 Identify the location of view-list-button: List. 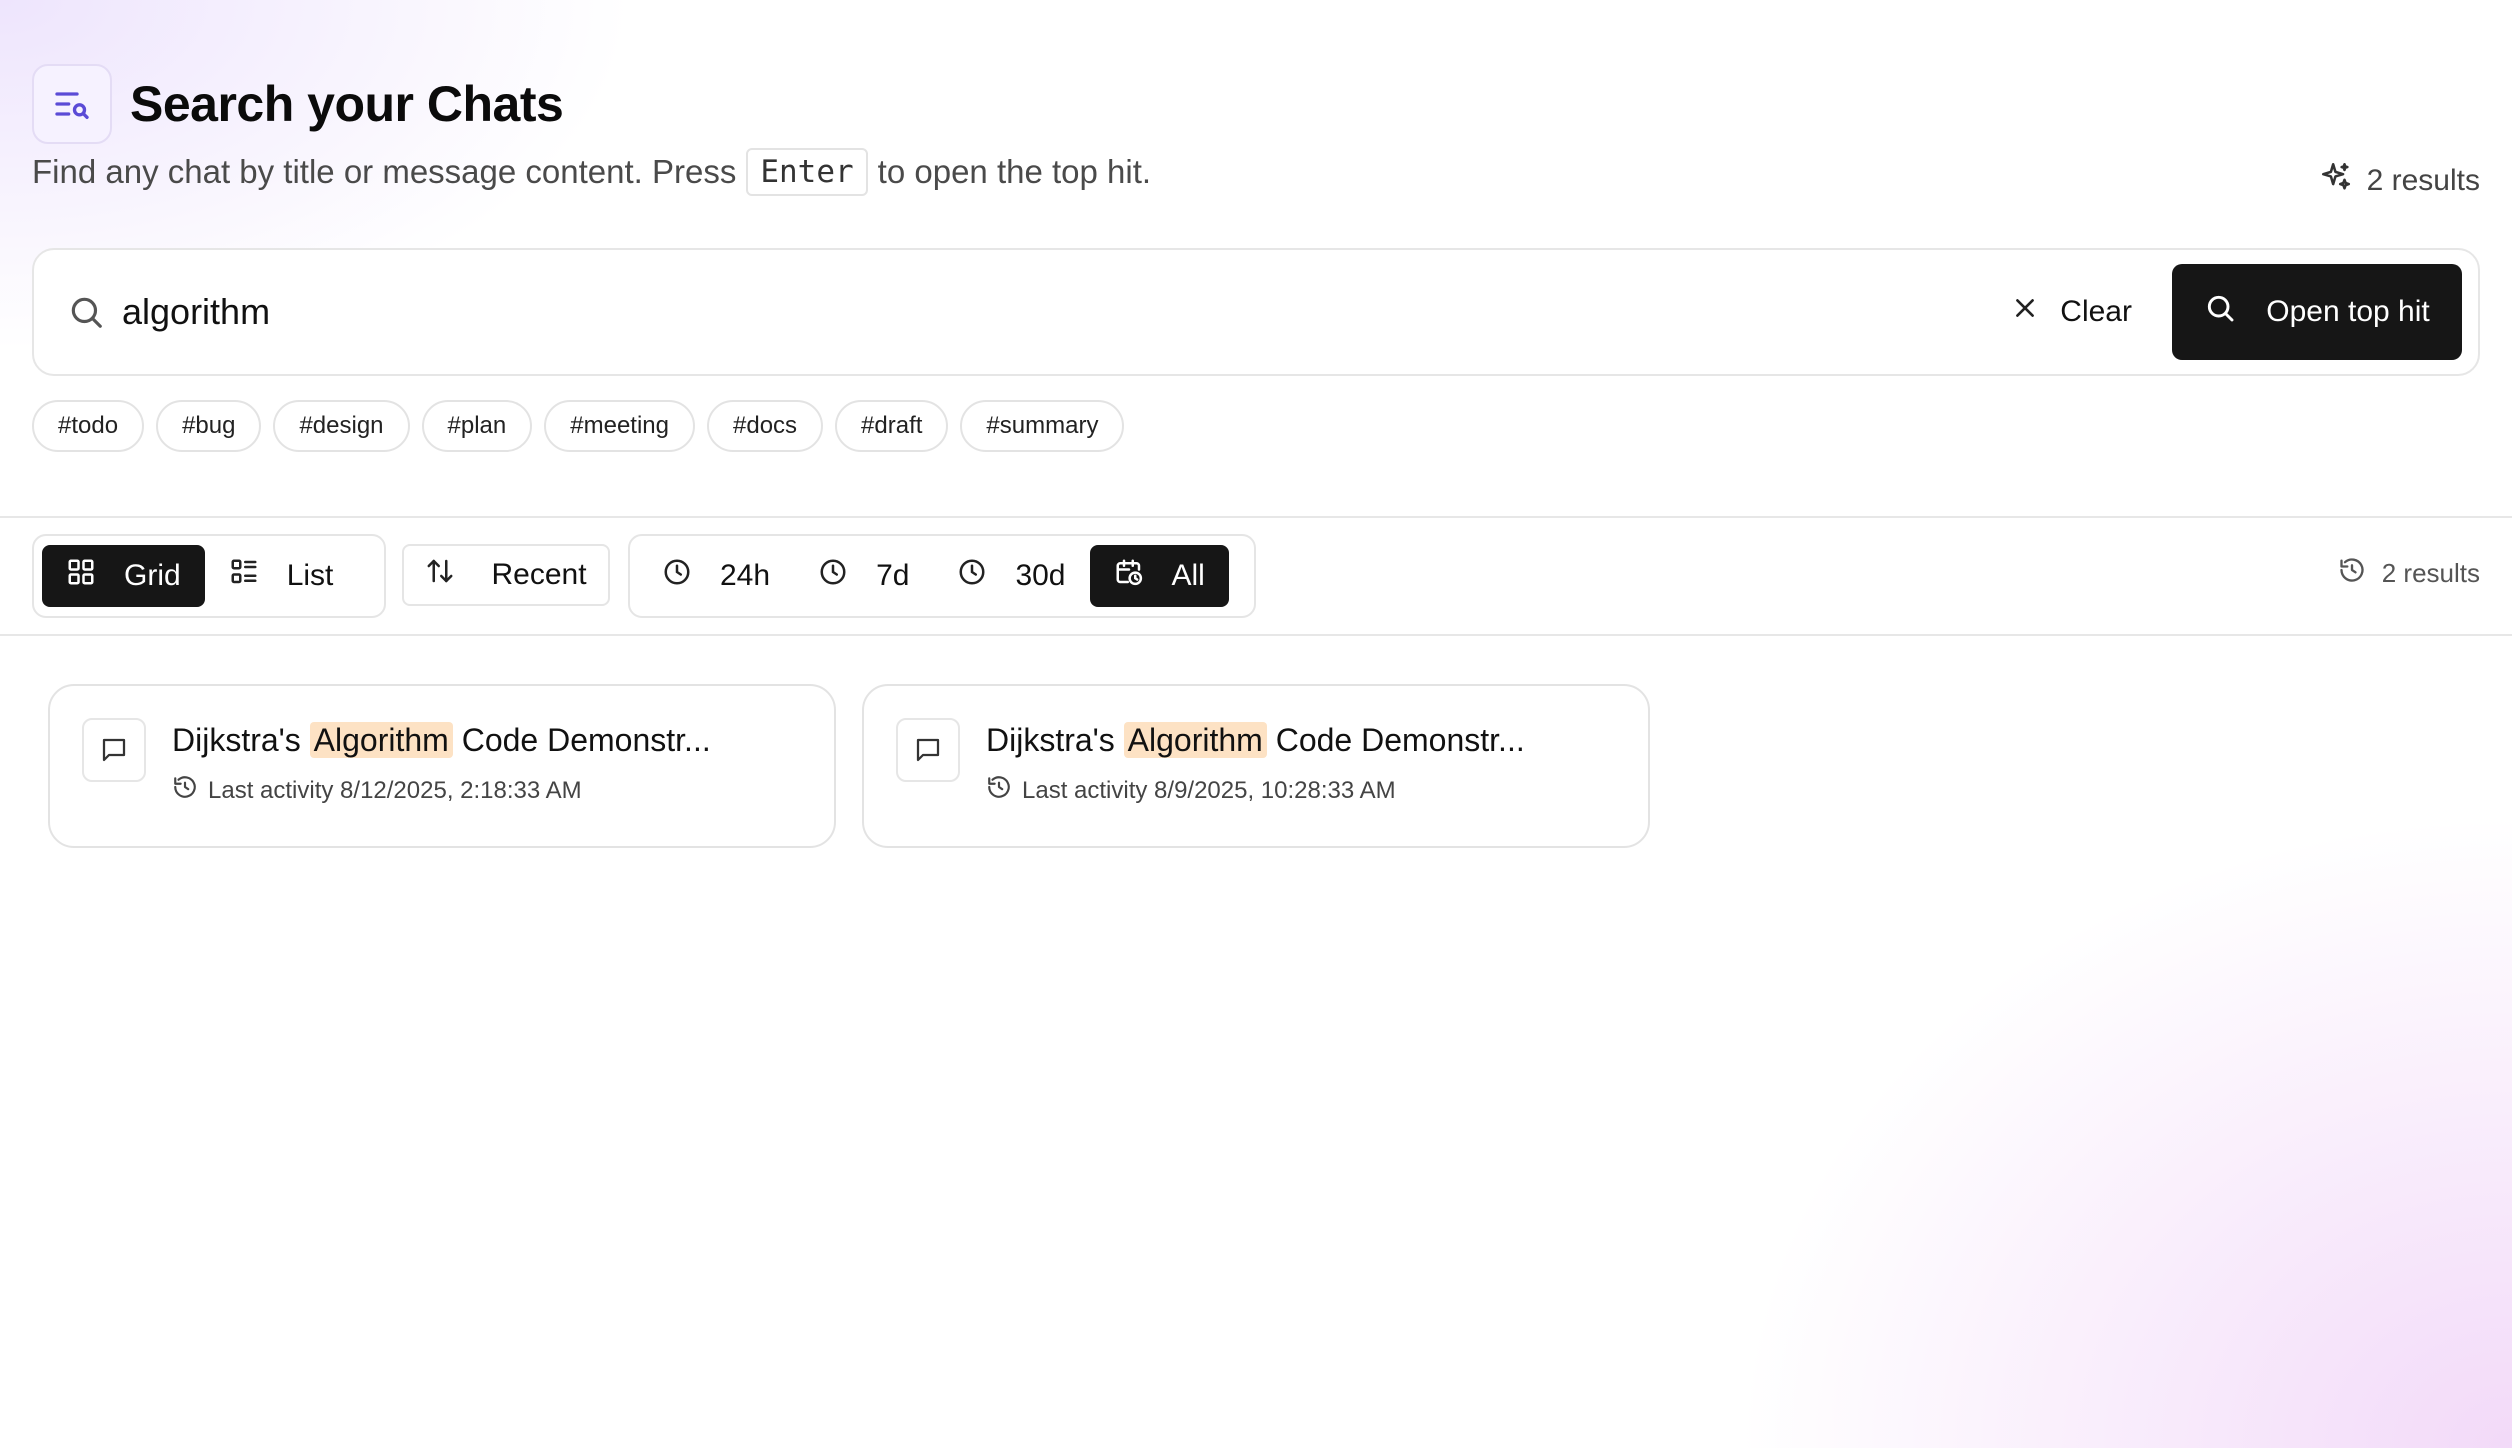
(281, 576).